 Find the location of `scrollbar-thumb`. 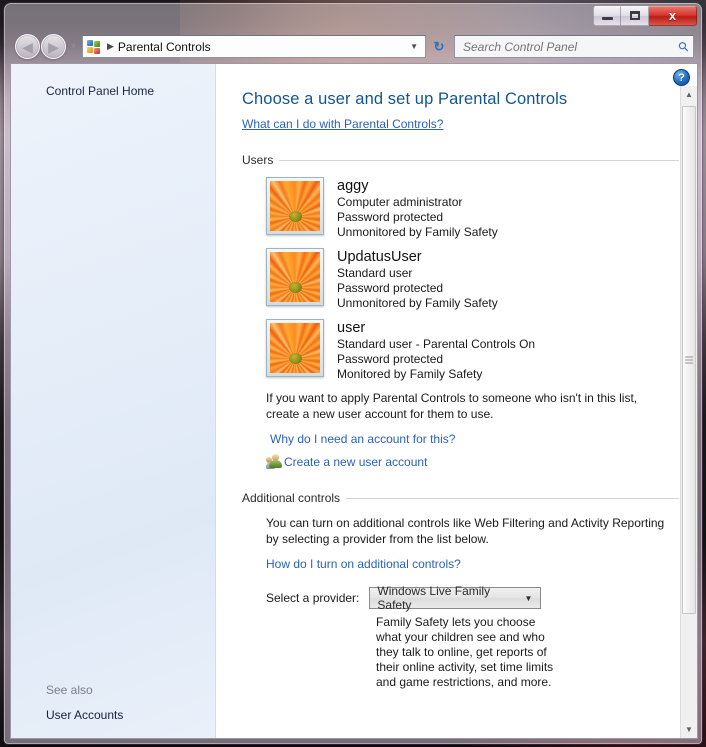

scrollbar-thumb is located at coordinates (689, 360).